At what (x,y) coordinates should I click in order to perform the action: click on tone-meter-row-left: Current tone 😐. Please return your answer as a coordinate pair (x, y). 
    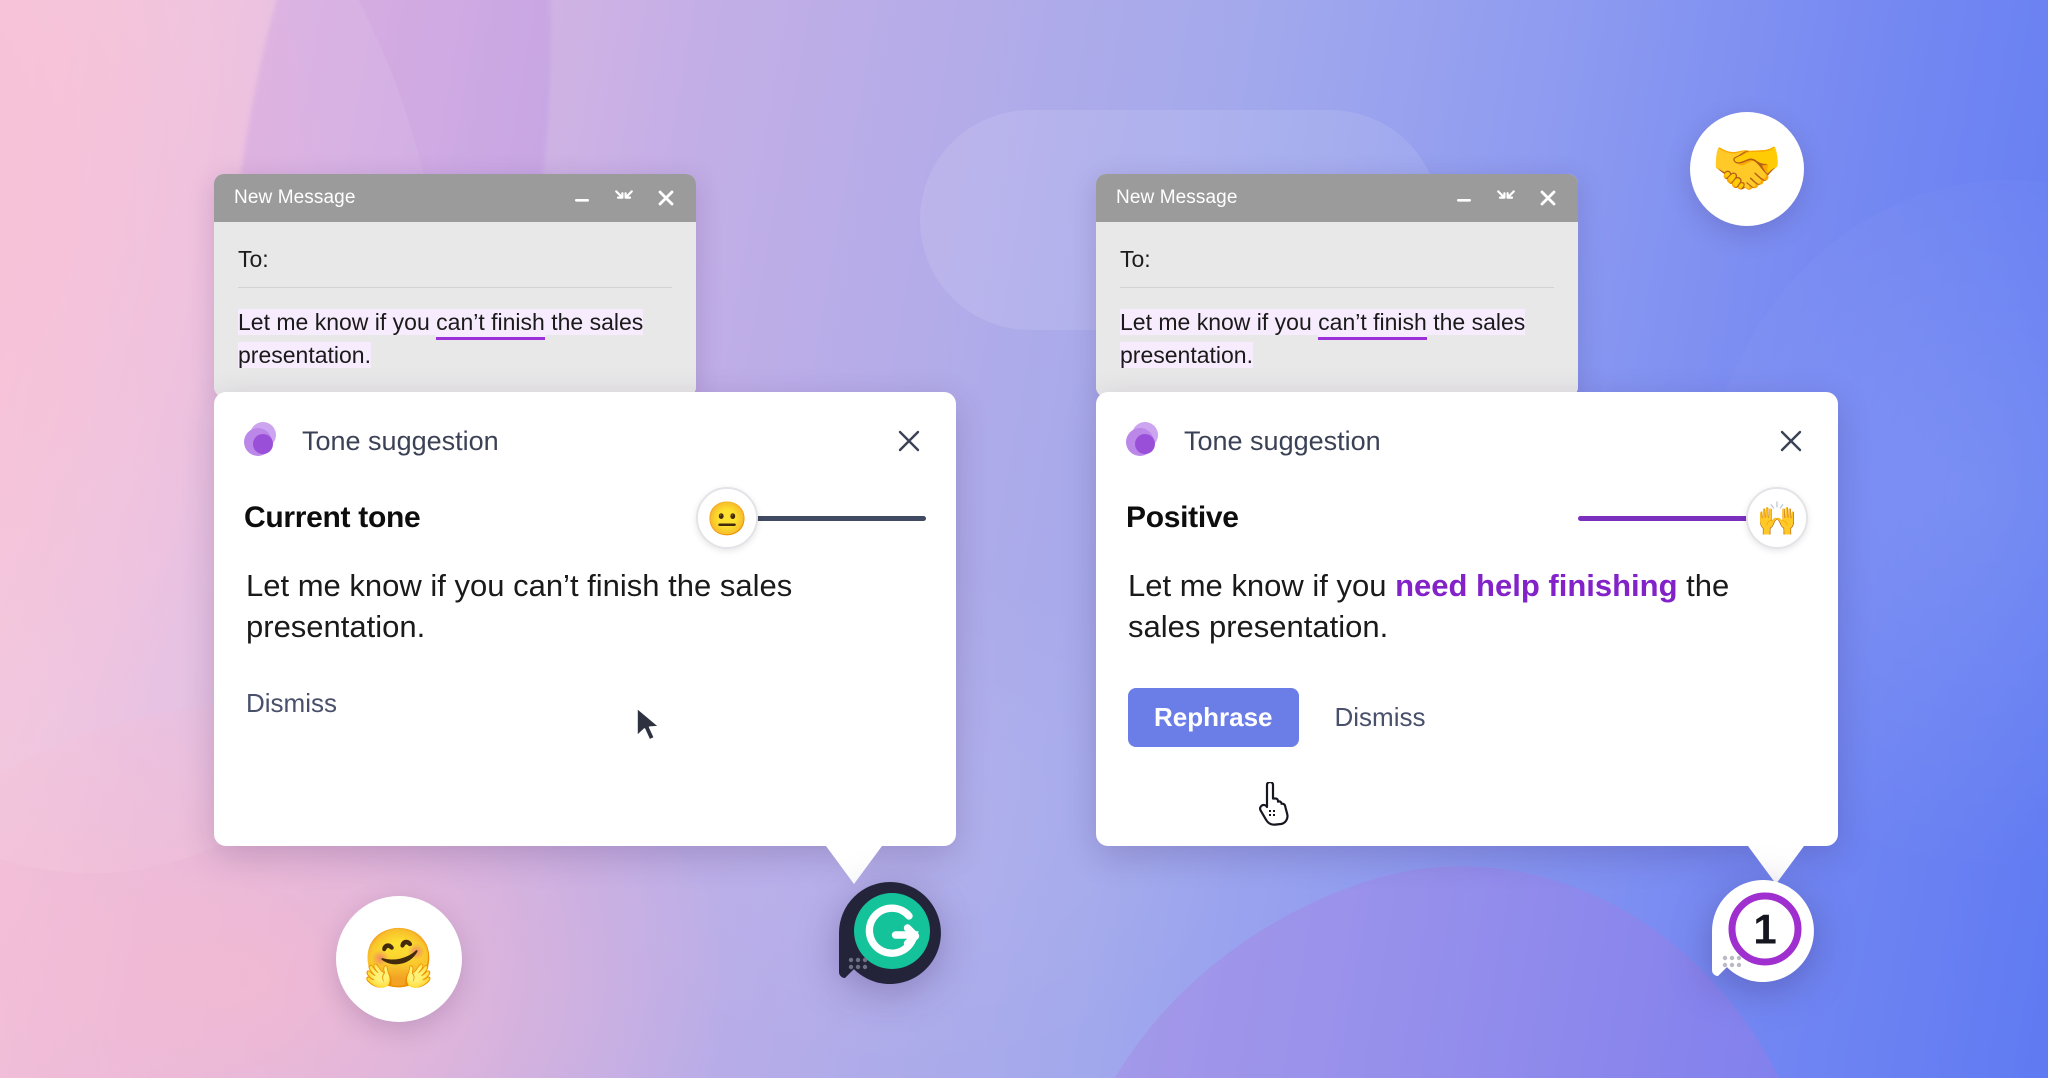
    Looking at the image, I should click on (585, 506).